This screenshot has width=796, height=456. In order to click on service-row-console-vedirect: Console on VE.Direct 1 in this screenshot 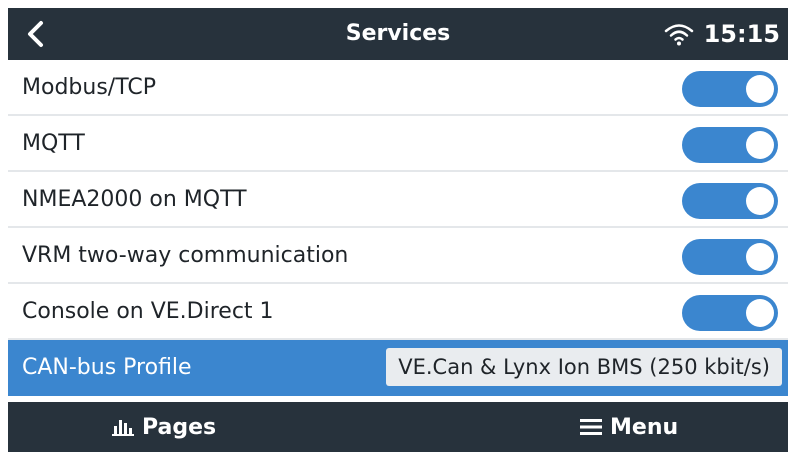, I will do `click(398, 312)`.